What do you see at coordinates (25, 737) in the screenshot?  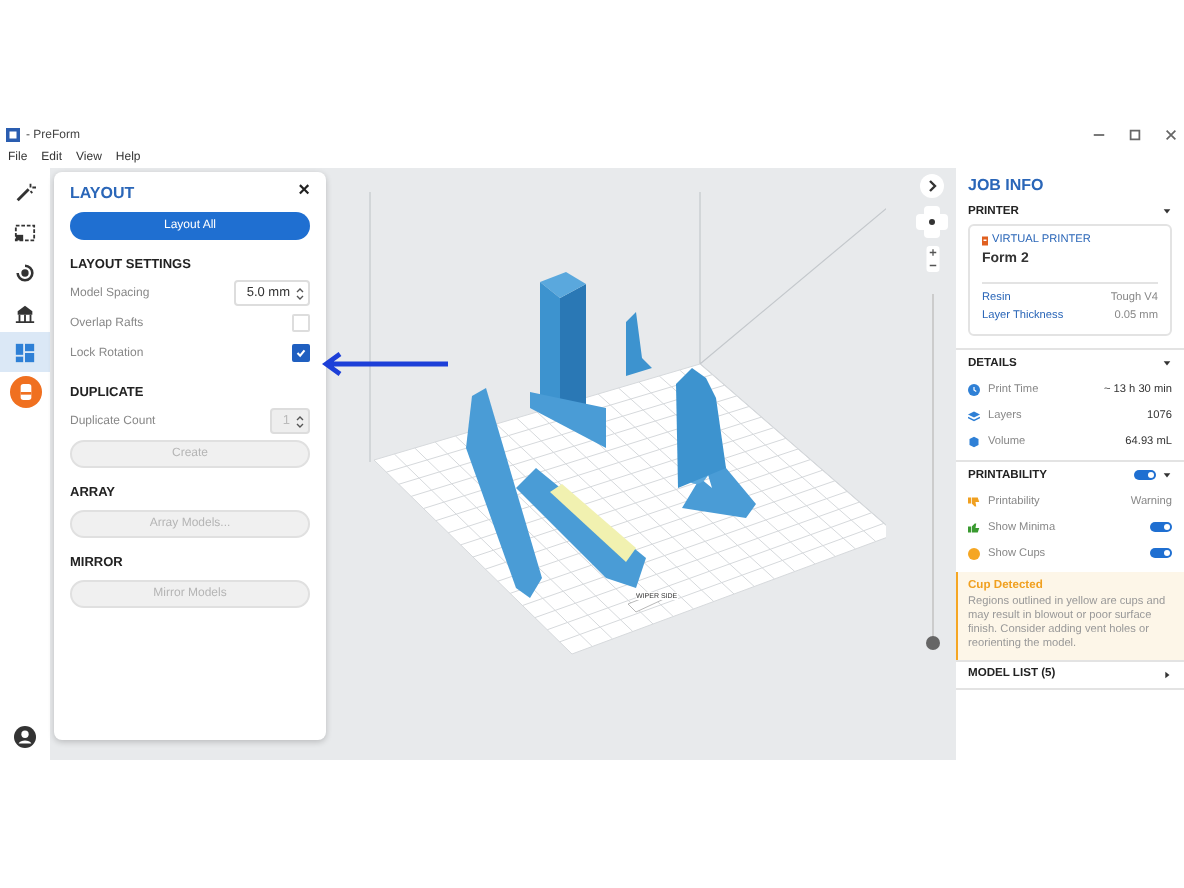 I see `account-icon` at bounding box center [25, 737].